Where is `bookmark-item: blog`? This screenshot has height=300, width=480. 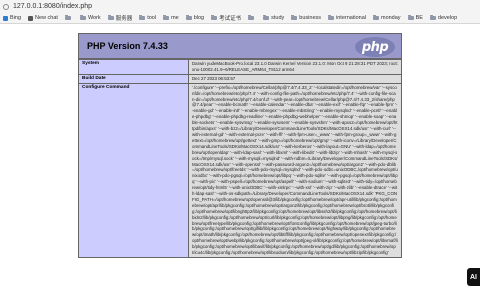 bookmark-item: blog is located at coordinates (195, 18).